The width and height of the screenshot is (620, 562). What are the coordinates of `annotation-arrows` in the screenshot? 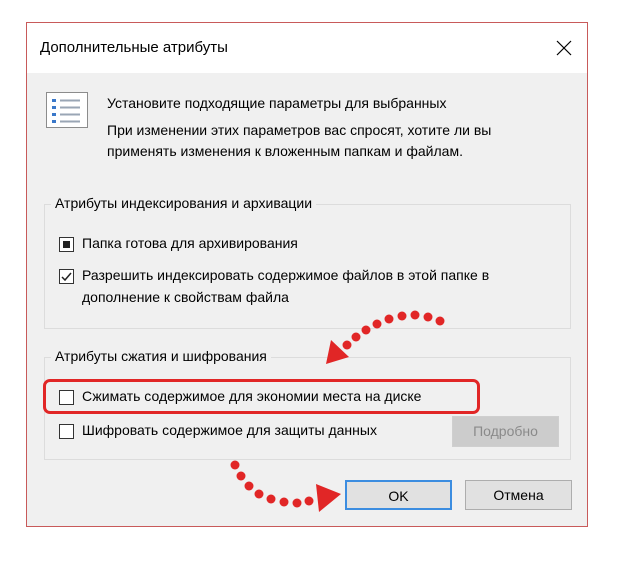 It's located at (337, 411).